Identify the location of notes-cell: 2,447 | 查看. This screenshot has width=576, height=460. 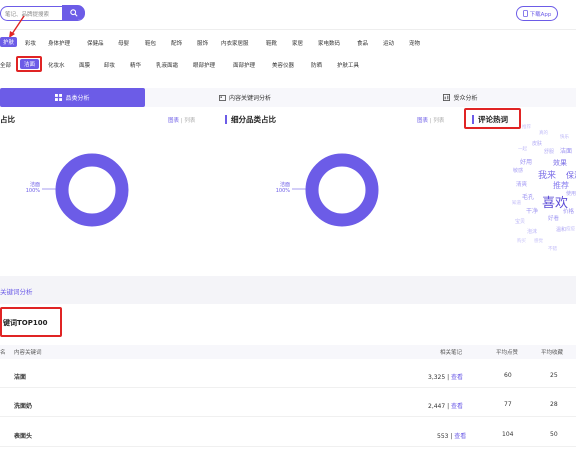
(446, 406).